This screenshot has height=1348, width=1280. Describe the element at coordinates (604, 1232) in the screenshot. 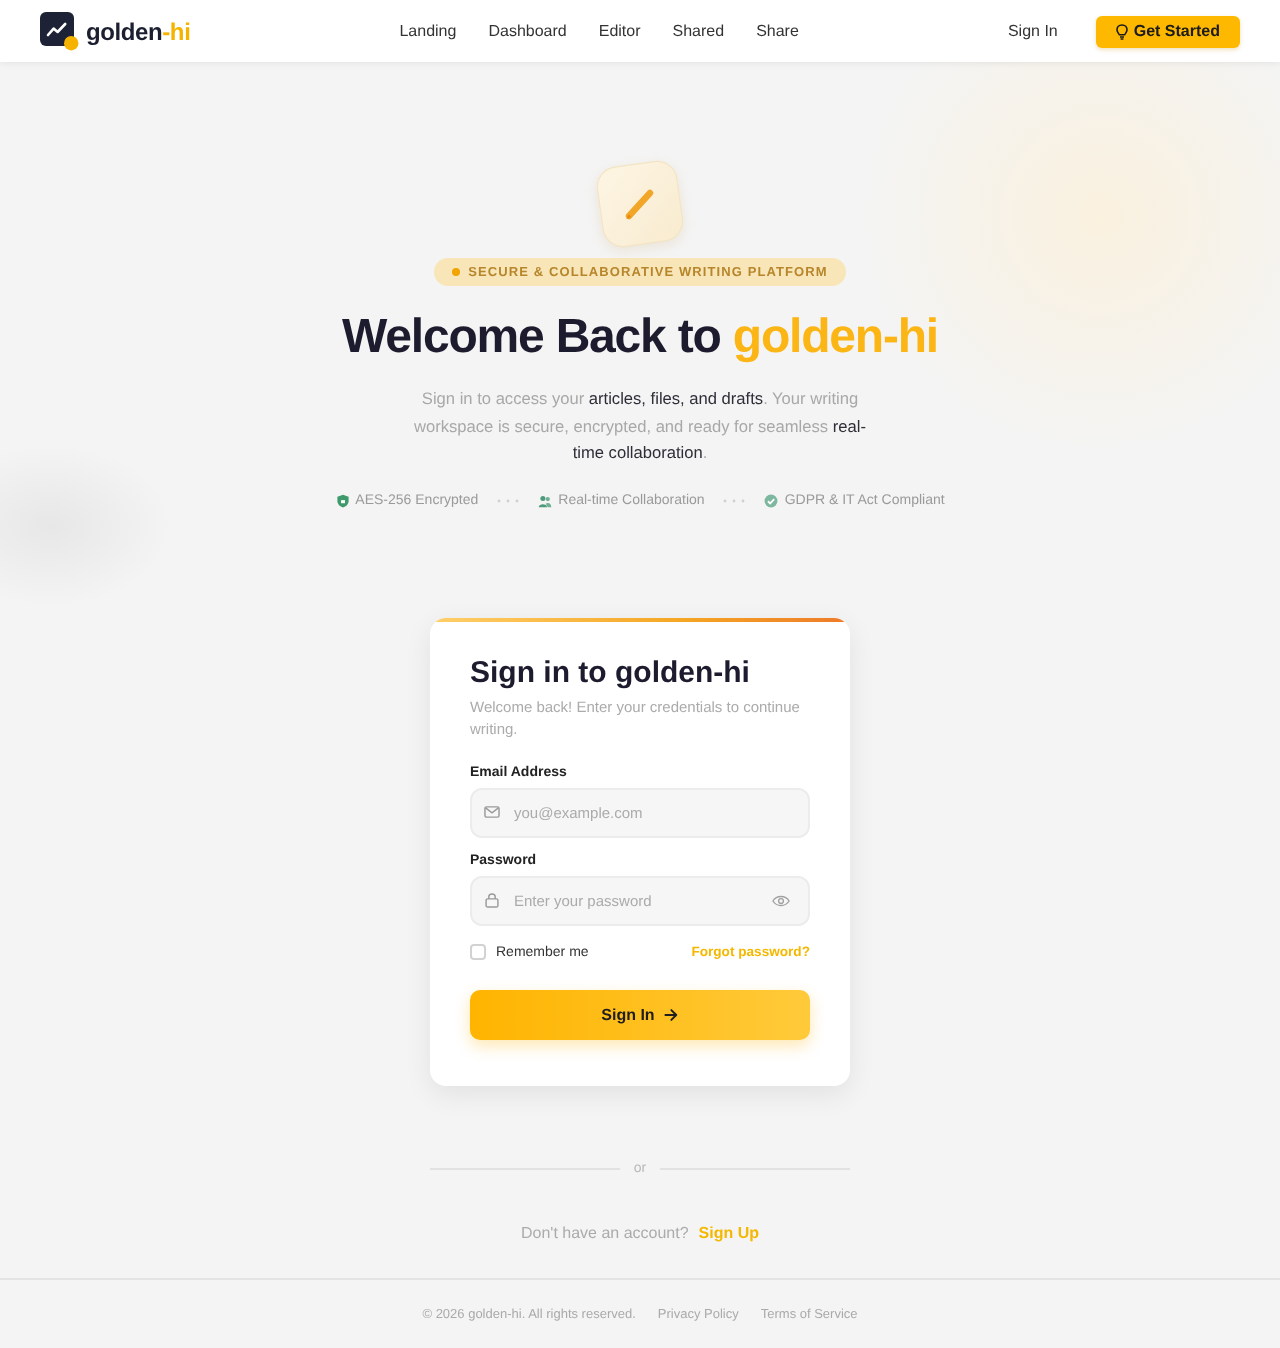

I see `signup-prompt: Don't have an account?` at that location.